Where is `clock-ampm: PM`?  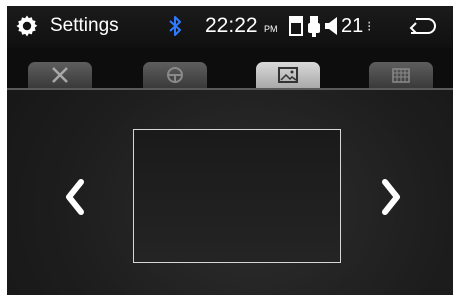 clock-ampm: PM is located at coordinates (271, 29).